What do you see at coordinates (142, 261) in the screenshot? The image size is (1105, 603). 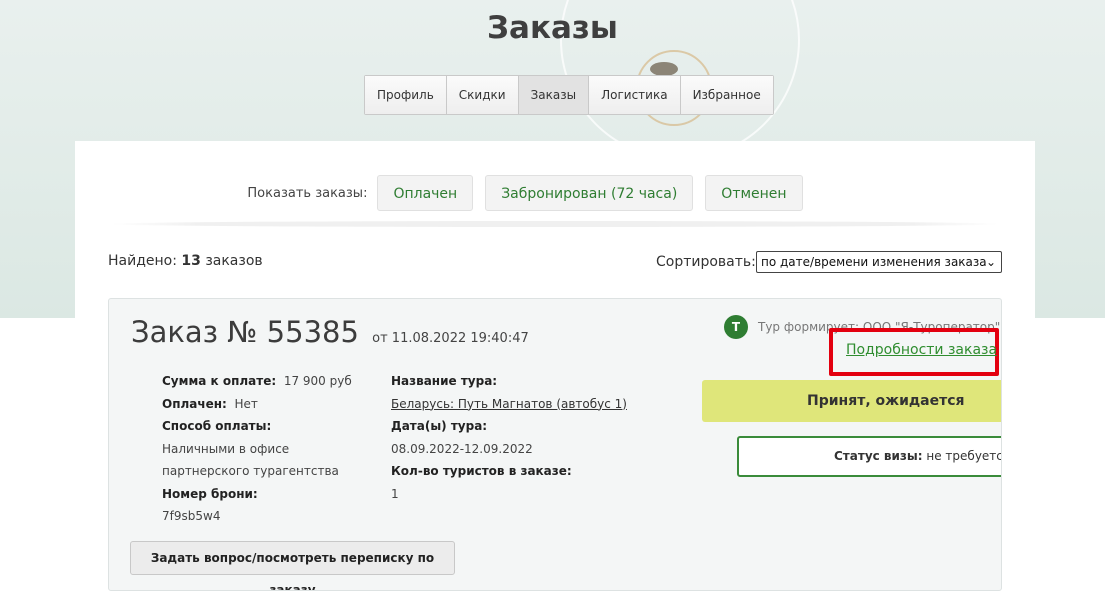 I see `found-label: Найдено:` at bounding box center [142, 261].